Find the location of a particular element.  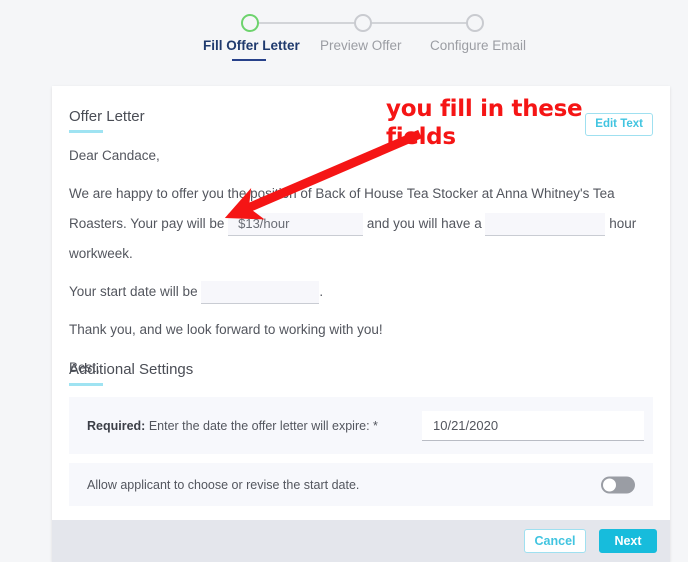

start-date-prefix-text: Your start date will be is located at coordinates (133, 291).